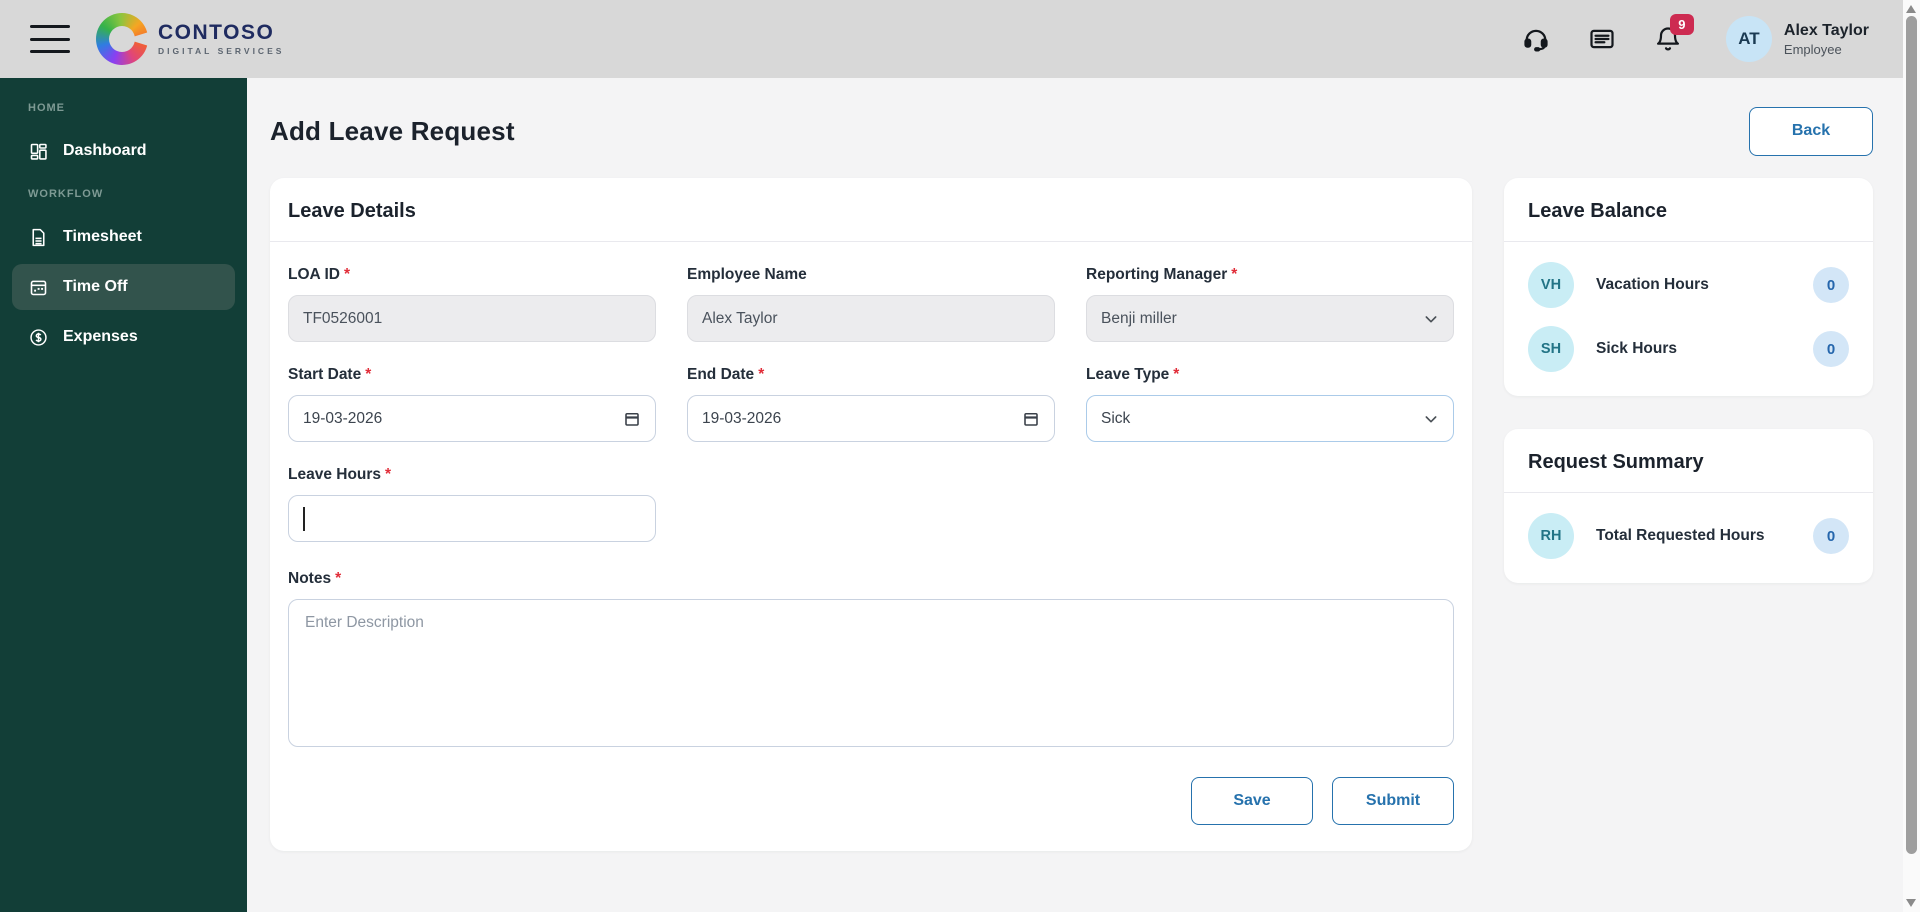 This screenshot has width=1920, height=912. I want to click on avatar: AT, so click(1748, 39).